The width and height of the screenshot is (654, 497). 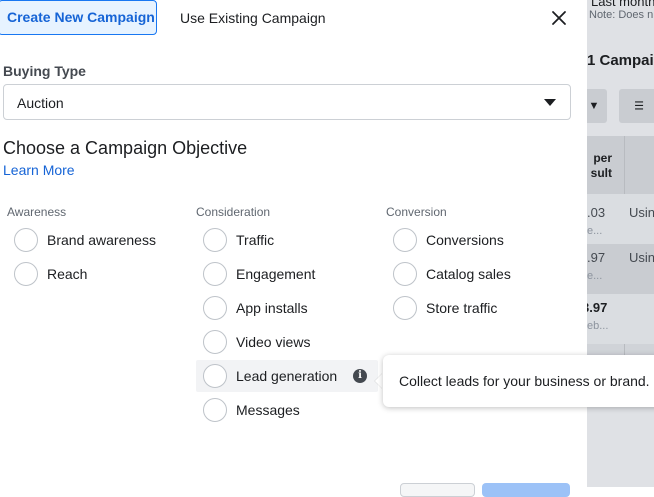 I want to click on tab-create-new-campaign: Create New Campaign, so click(x=78, y=17).